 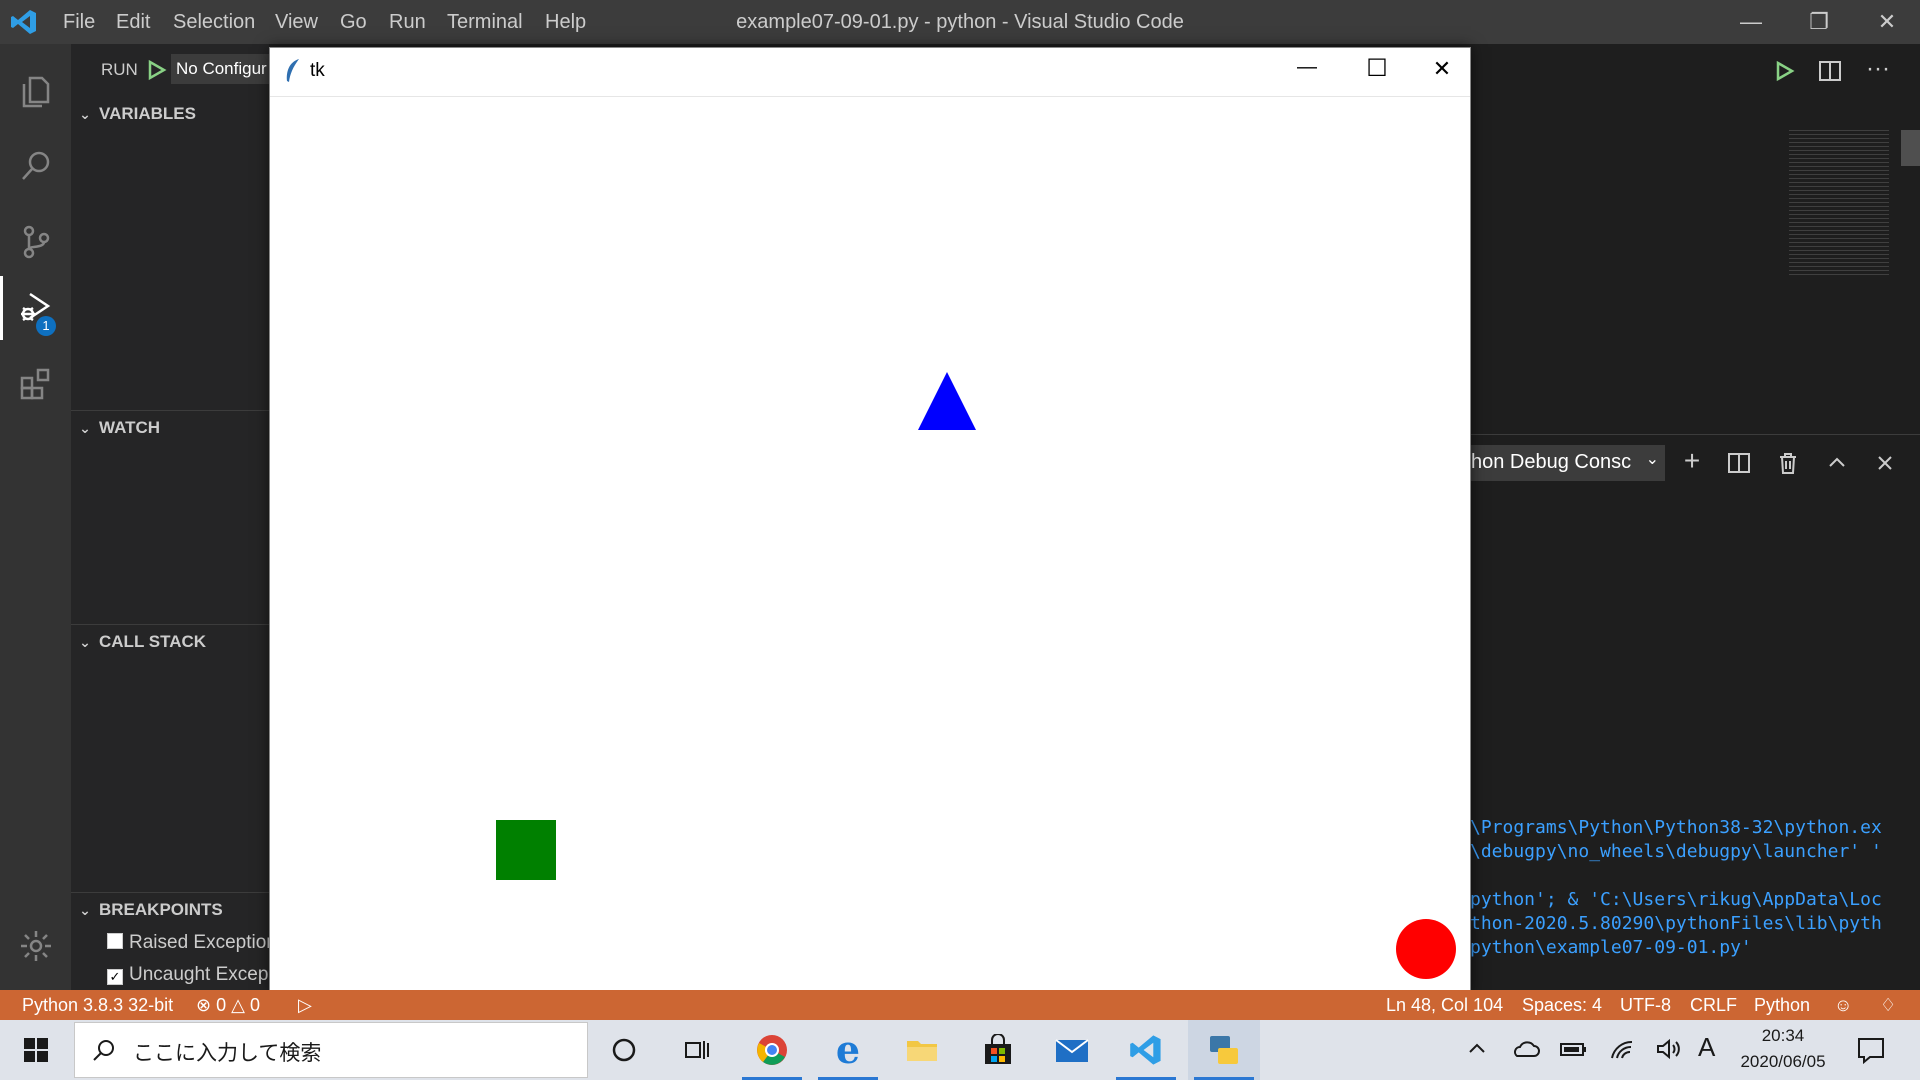 I want to click on breakpoint-raised-exception: Raised Exception, so click(x=188, y=946).